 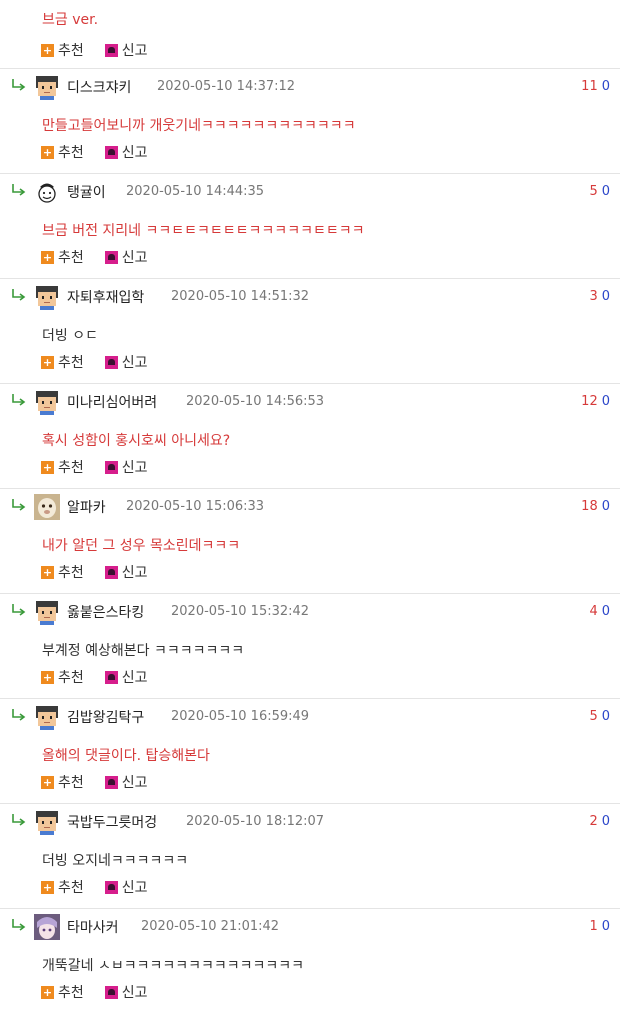 I want to click on nickname: 타마사커, so click(x=93, y=927).